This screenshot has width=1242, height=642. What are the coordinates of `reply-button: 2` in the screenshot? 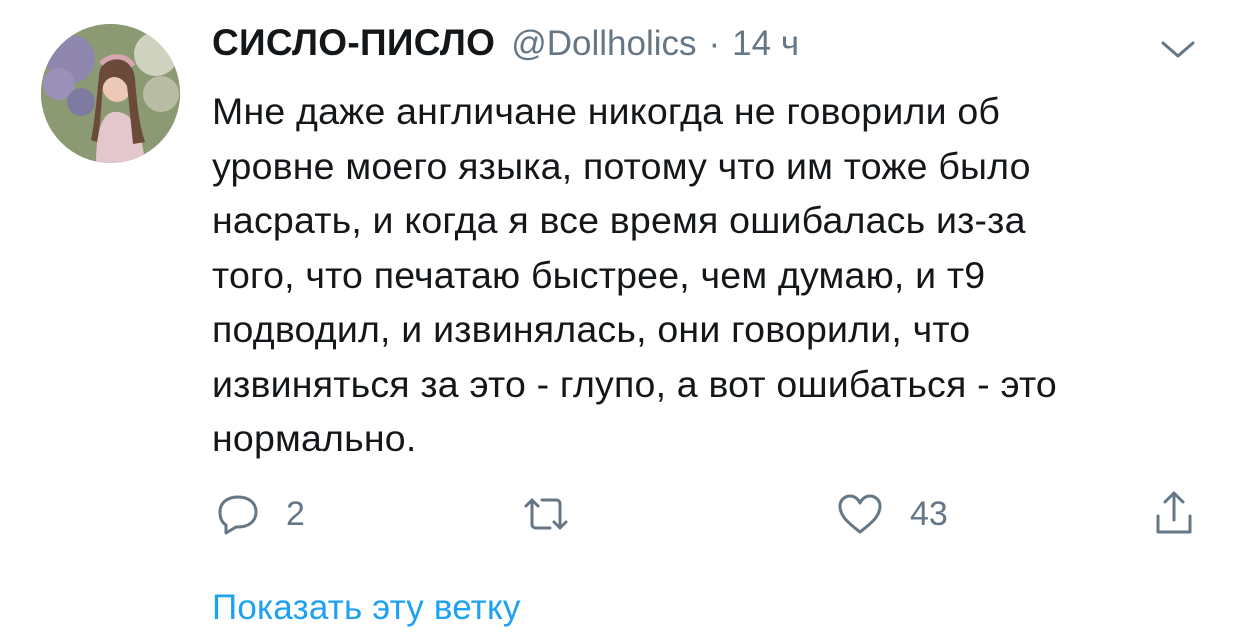 It's located at (260, 514).